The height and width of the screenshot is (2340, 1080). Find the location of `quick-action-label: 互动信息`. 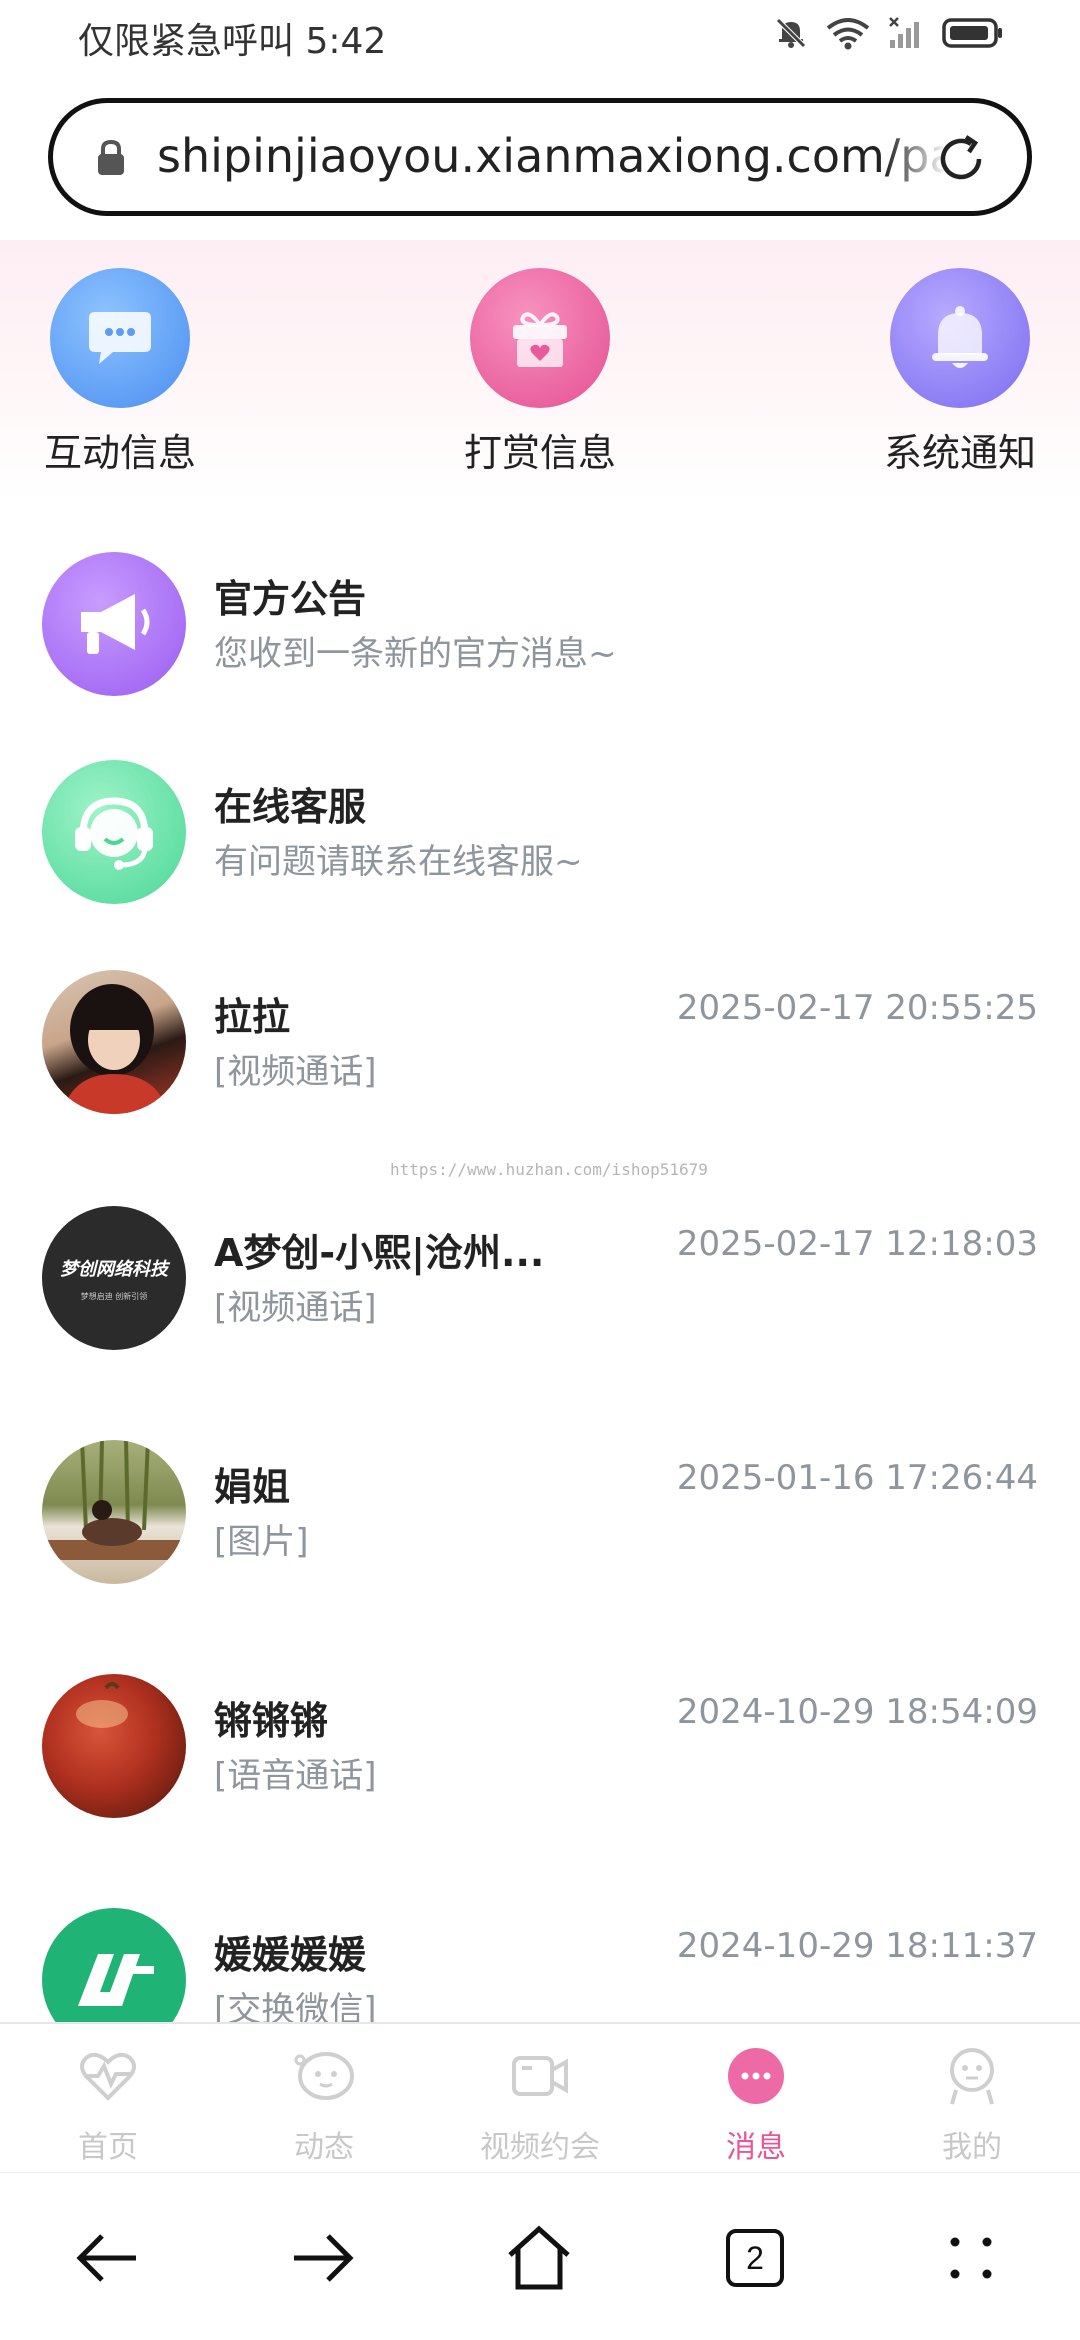

quick-action-label: 互动信息 is located at coordinates (119, 453).